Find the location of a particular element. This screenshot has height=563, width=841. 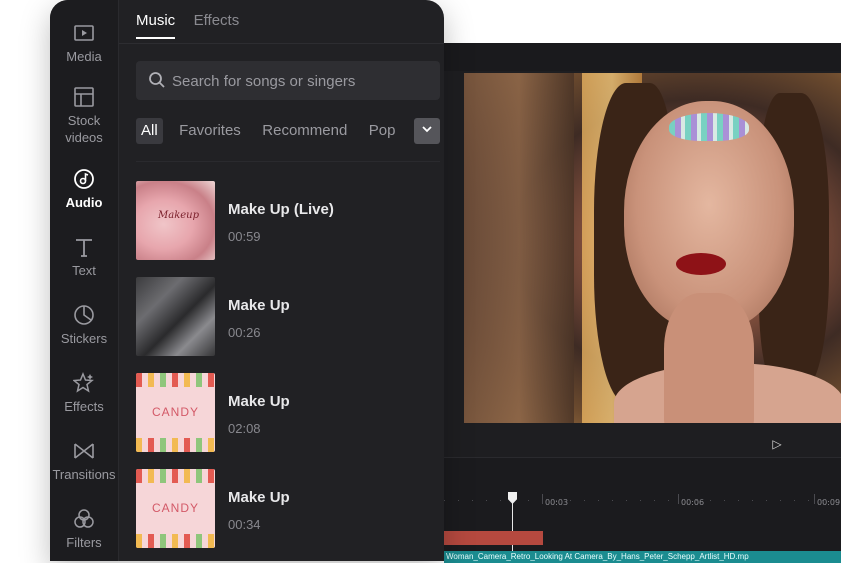

chevron-down-icon is located at coordinates (427, 131).